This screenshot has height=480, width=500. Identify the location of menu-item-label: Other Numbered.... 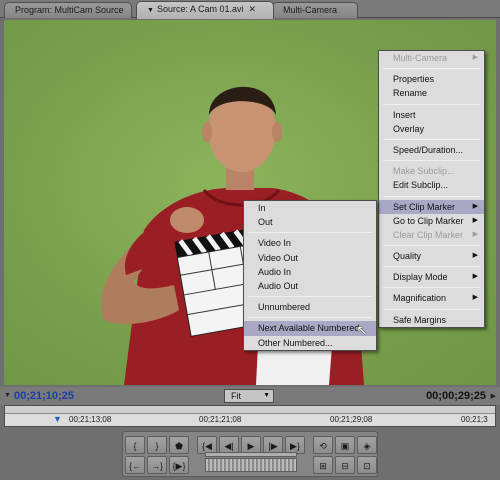
(295, 342).